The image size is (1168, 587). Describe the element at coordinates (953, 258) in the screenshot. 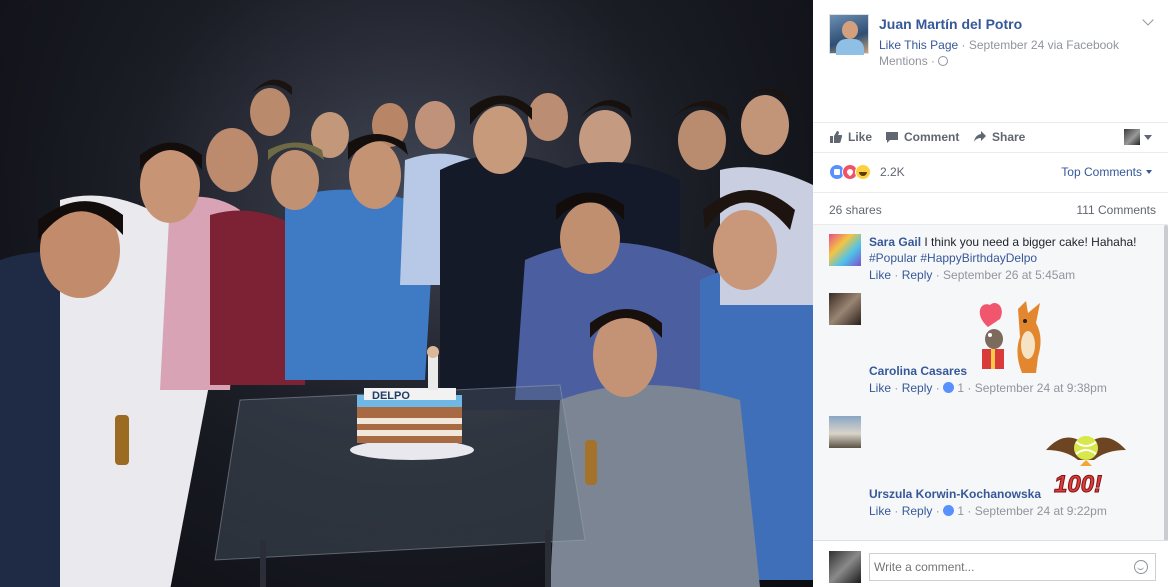

I see `comment-hashtags: #Popular #HappyBirthdayDelpo` at that location.